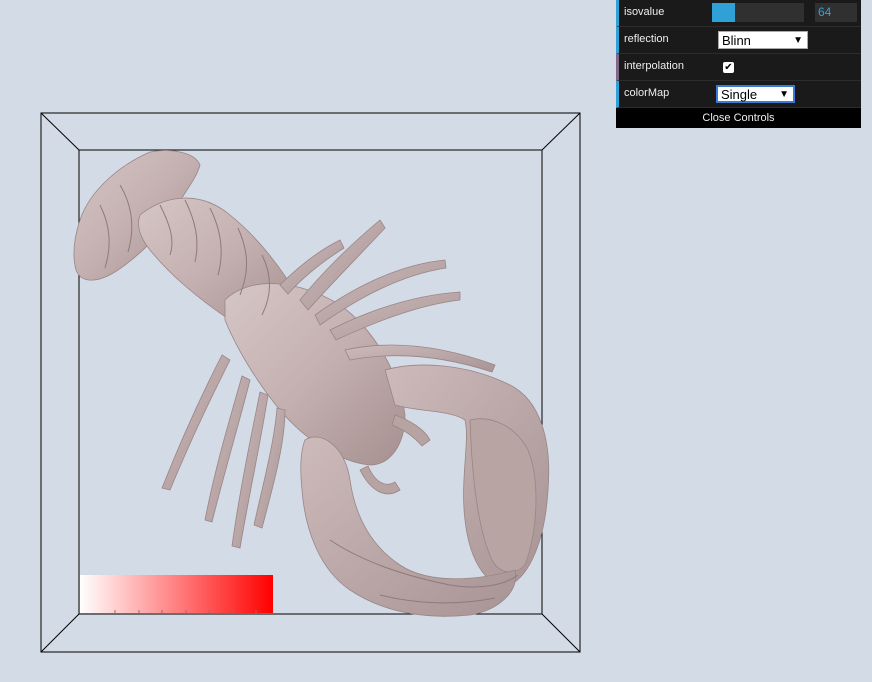  Describe the element at coordinates (654, 66) in the screenshot. I see `interpolation-label: interpolation` at that location.